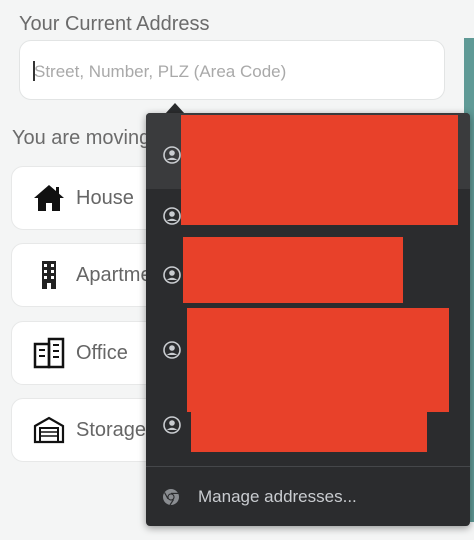  I want to click on house-icon, so click(49, 198).